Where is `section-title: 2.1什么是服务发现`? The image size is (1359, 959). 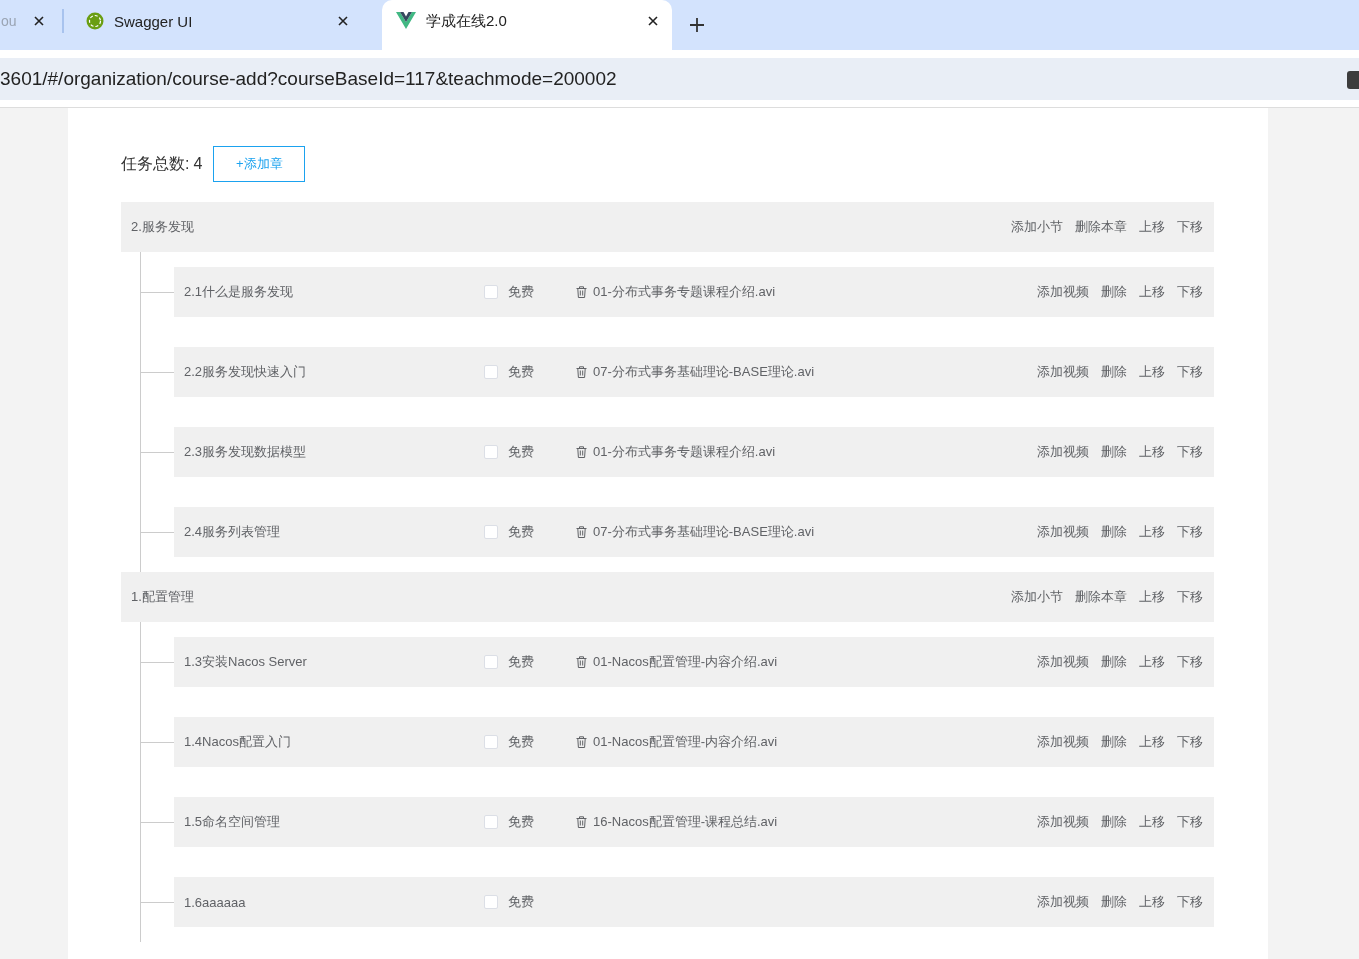 section-title: 2.1什么是服务发现 is located at coordinates (239, 292).